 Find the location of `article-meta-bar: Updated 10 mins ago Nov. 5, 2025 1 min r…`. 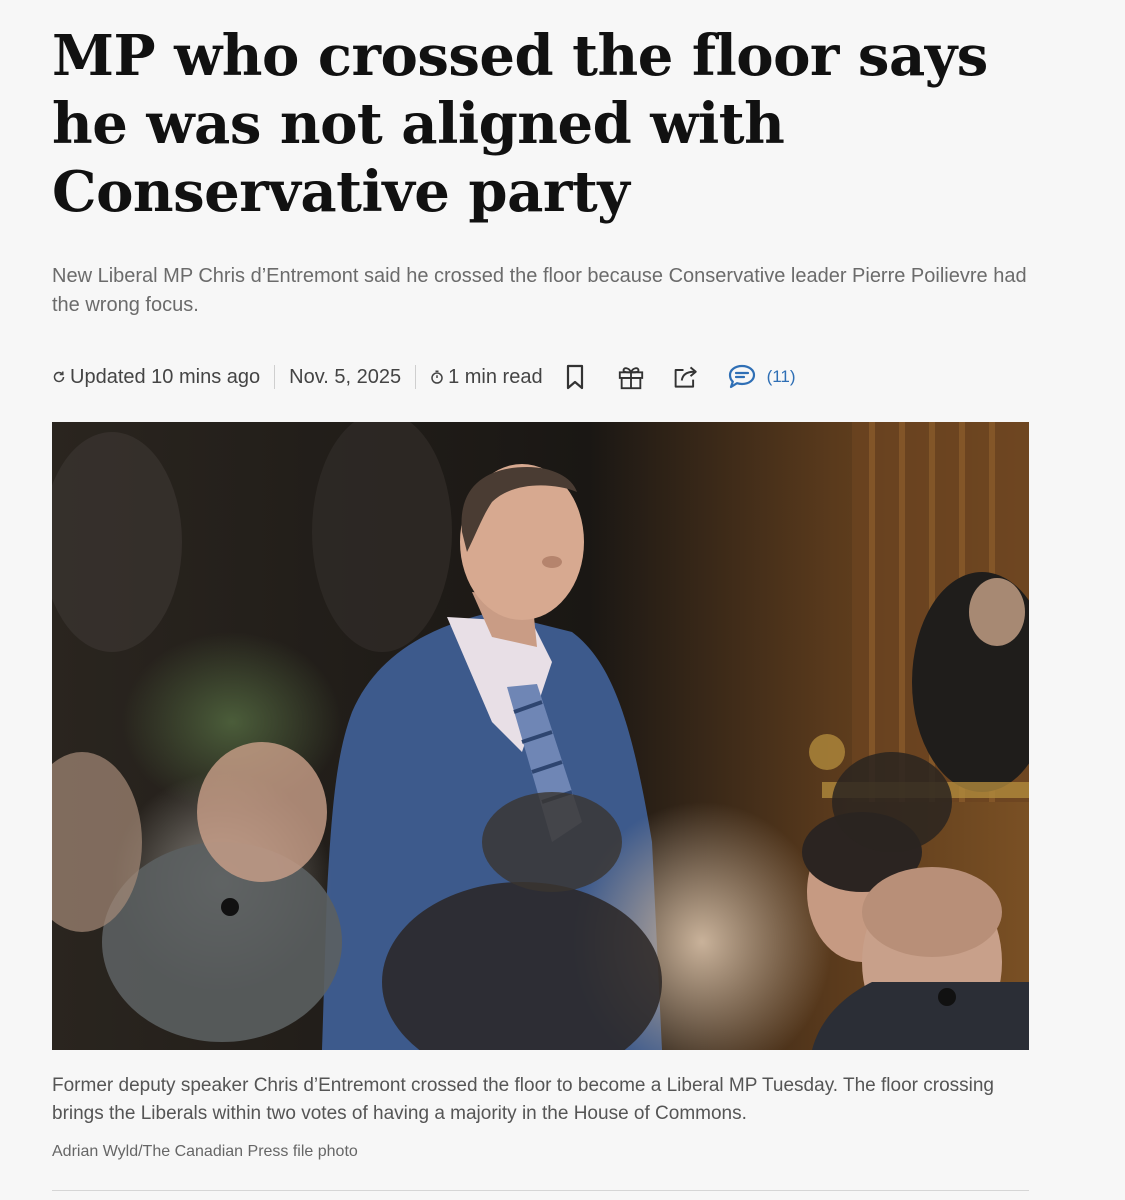

article-meta-bar: Updated 10 mins ago Nov. 5, 2025 1 min r… is located at coordinates (424, 377).